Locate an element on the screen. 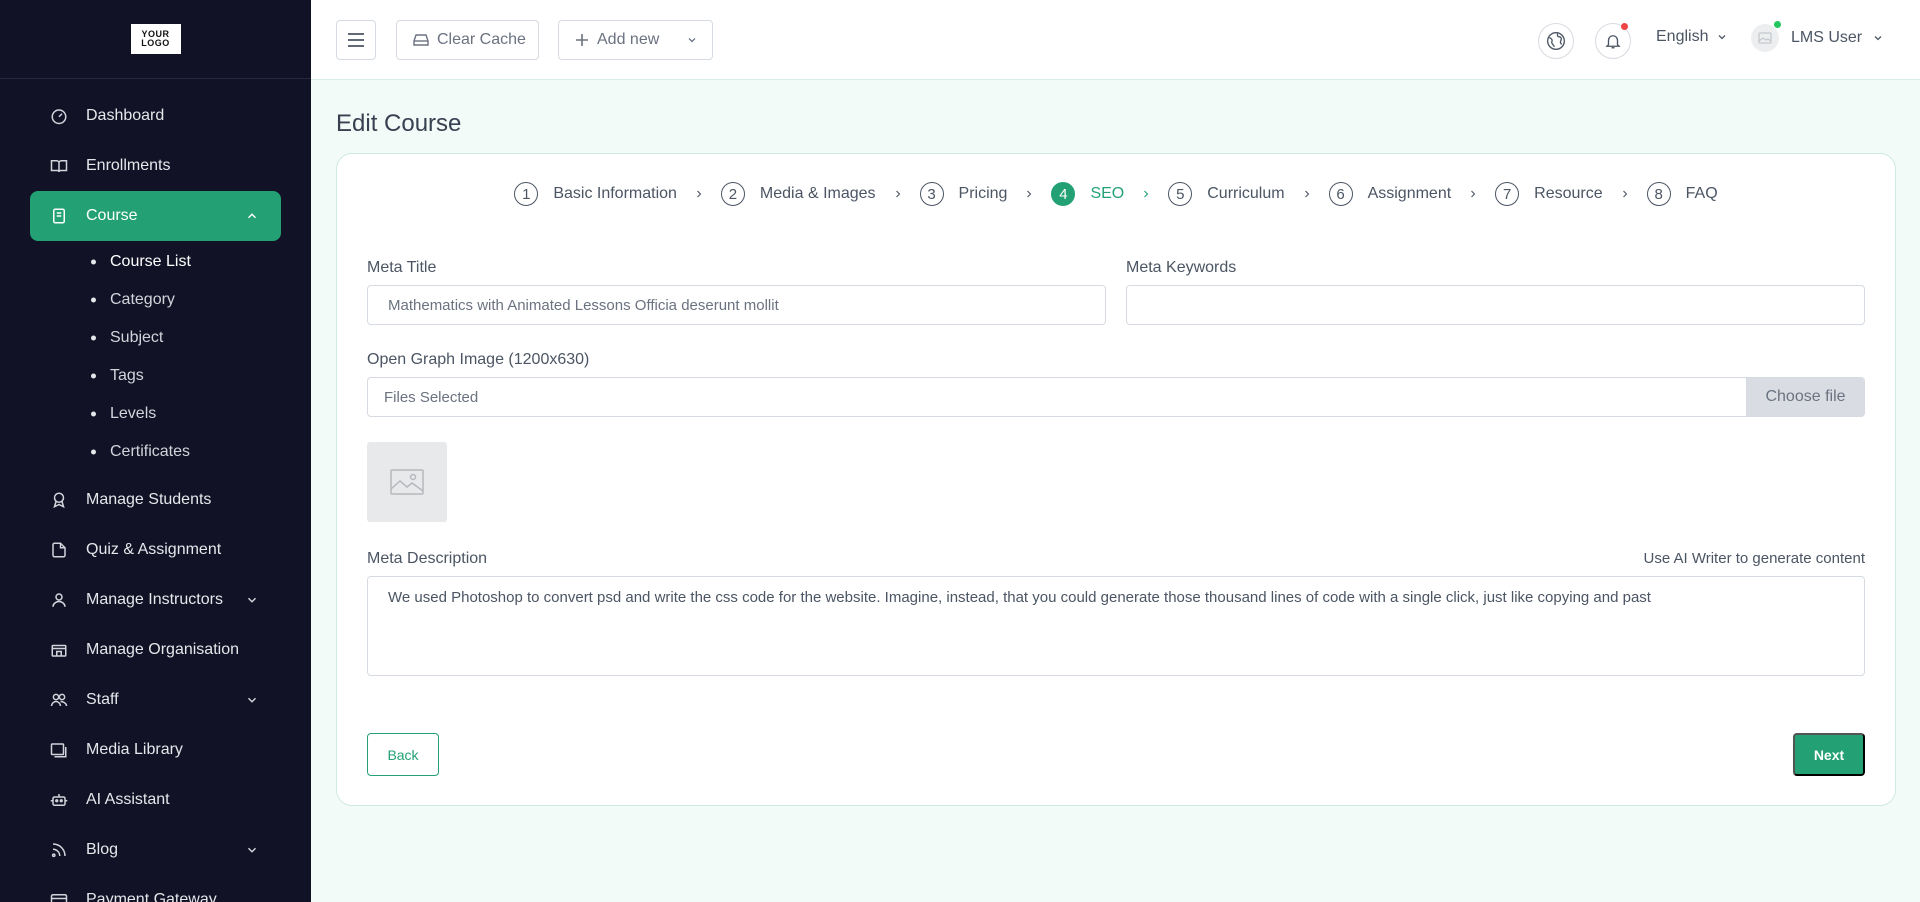 This screenshot has height=902, width=1920. user-name: LMS User is located at coordinates (1827, 37).